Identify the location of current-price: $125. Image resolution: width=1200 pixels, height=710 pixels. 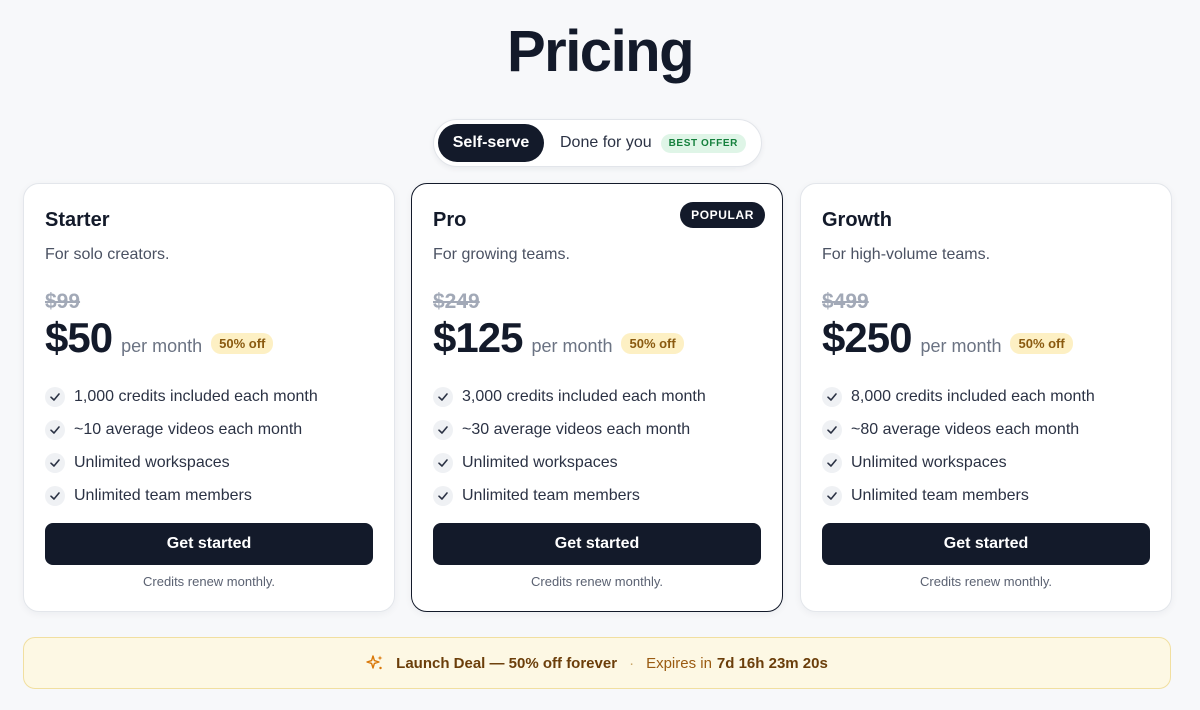
(478, 337).